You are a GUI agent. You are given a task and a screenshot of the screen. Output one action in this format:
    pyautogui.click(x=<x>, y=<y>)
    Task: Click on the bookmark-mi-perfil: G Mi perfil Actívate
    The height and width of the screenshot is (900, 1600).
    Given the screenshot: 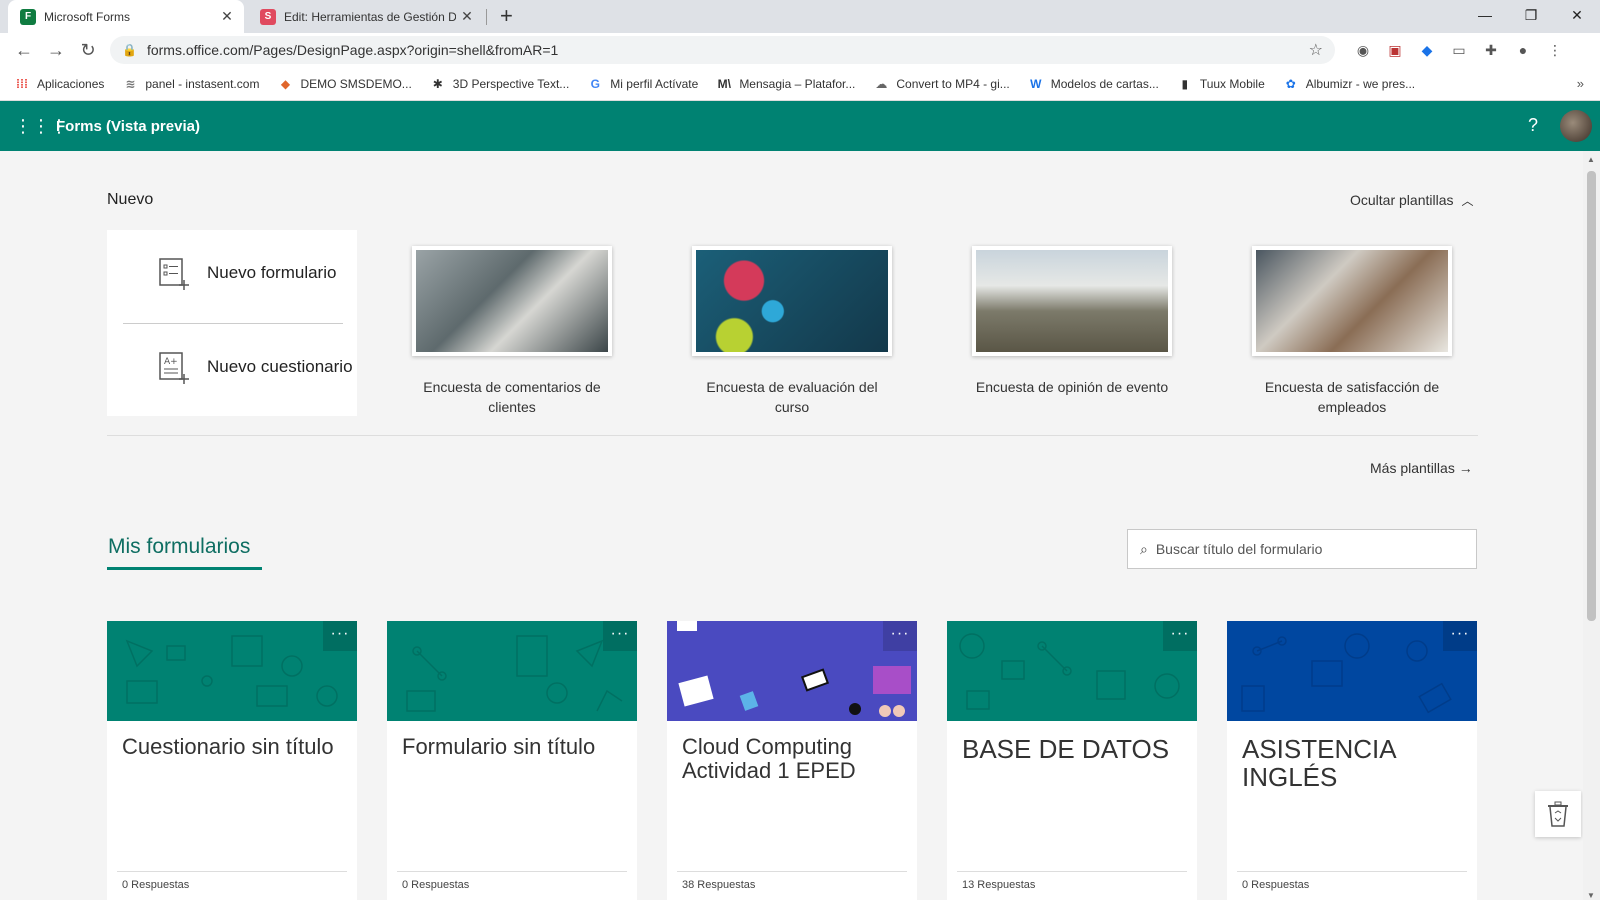 What is the action you would take?
    pyautogui.click(x=643, y=83)
    